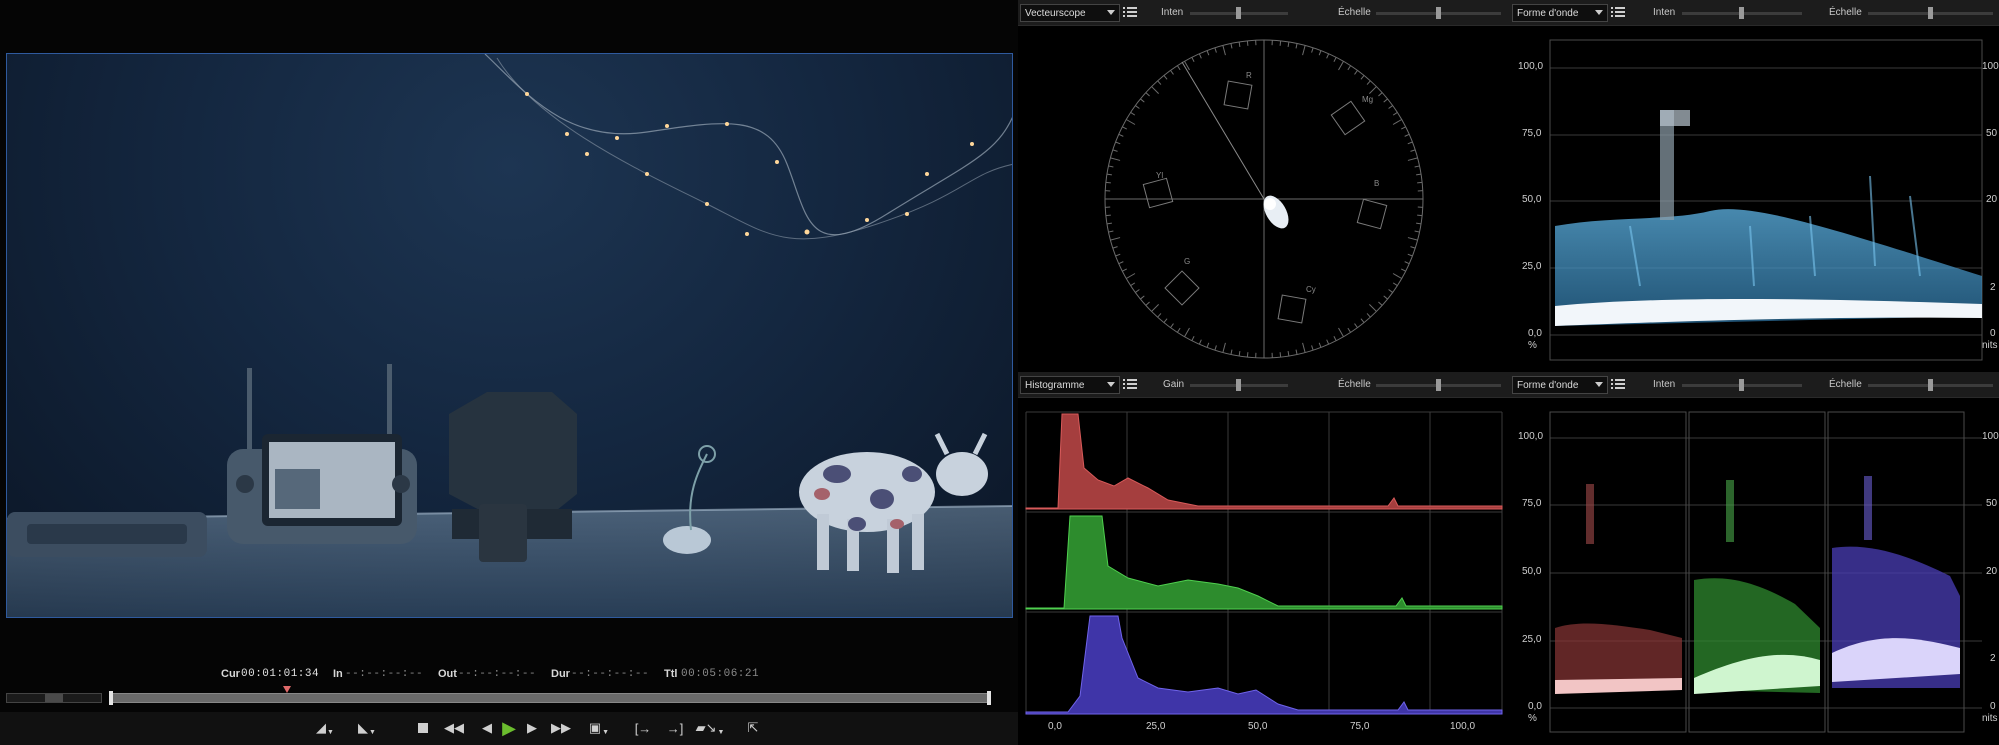  I want to click on waveform-top-scale-slider, so click(1930, 13).